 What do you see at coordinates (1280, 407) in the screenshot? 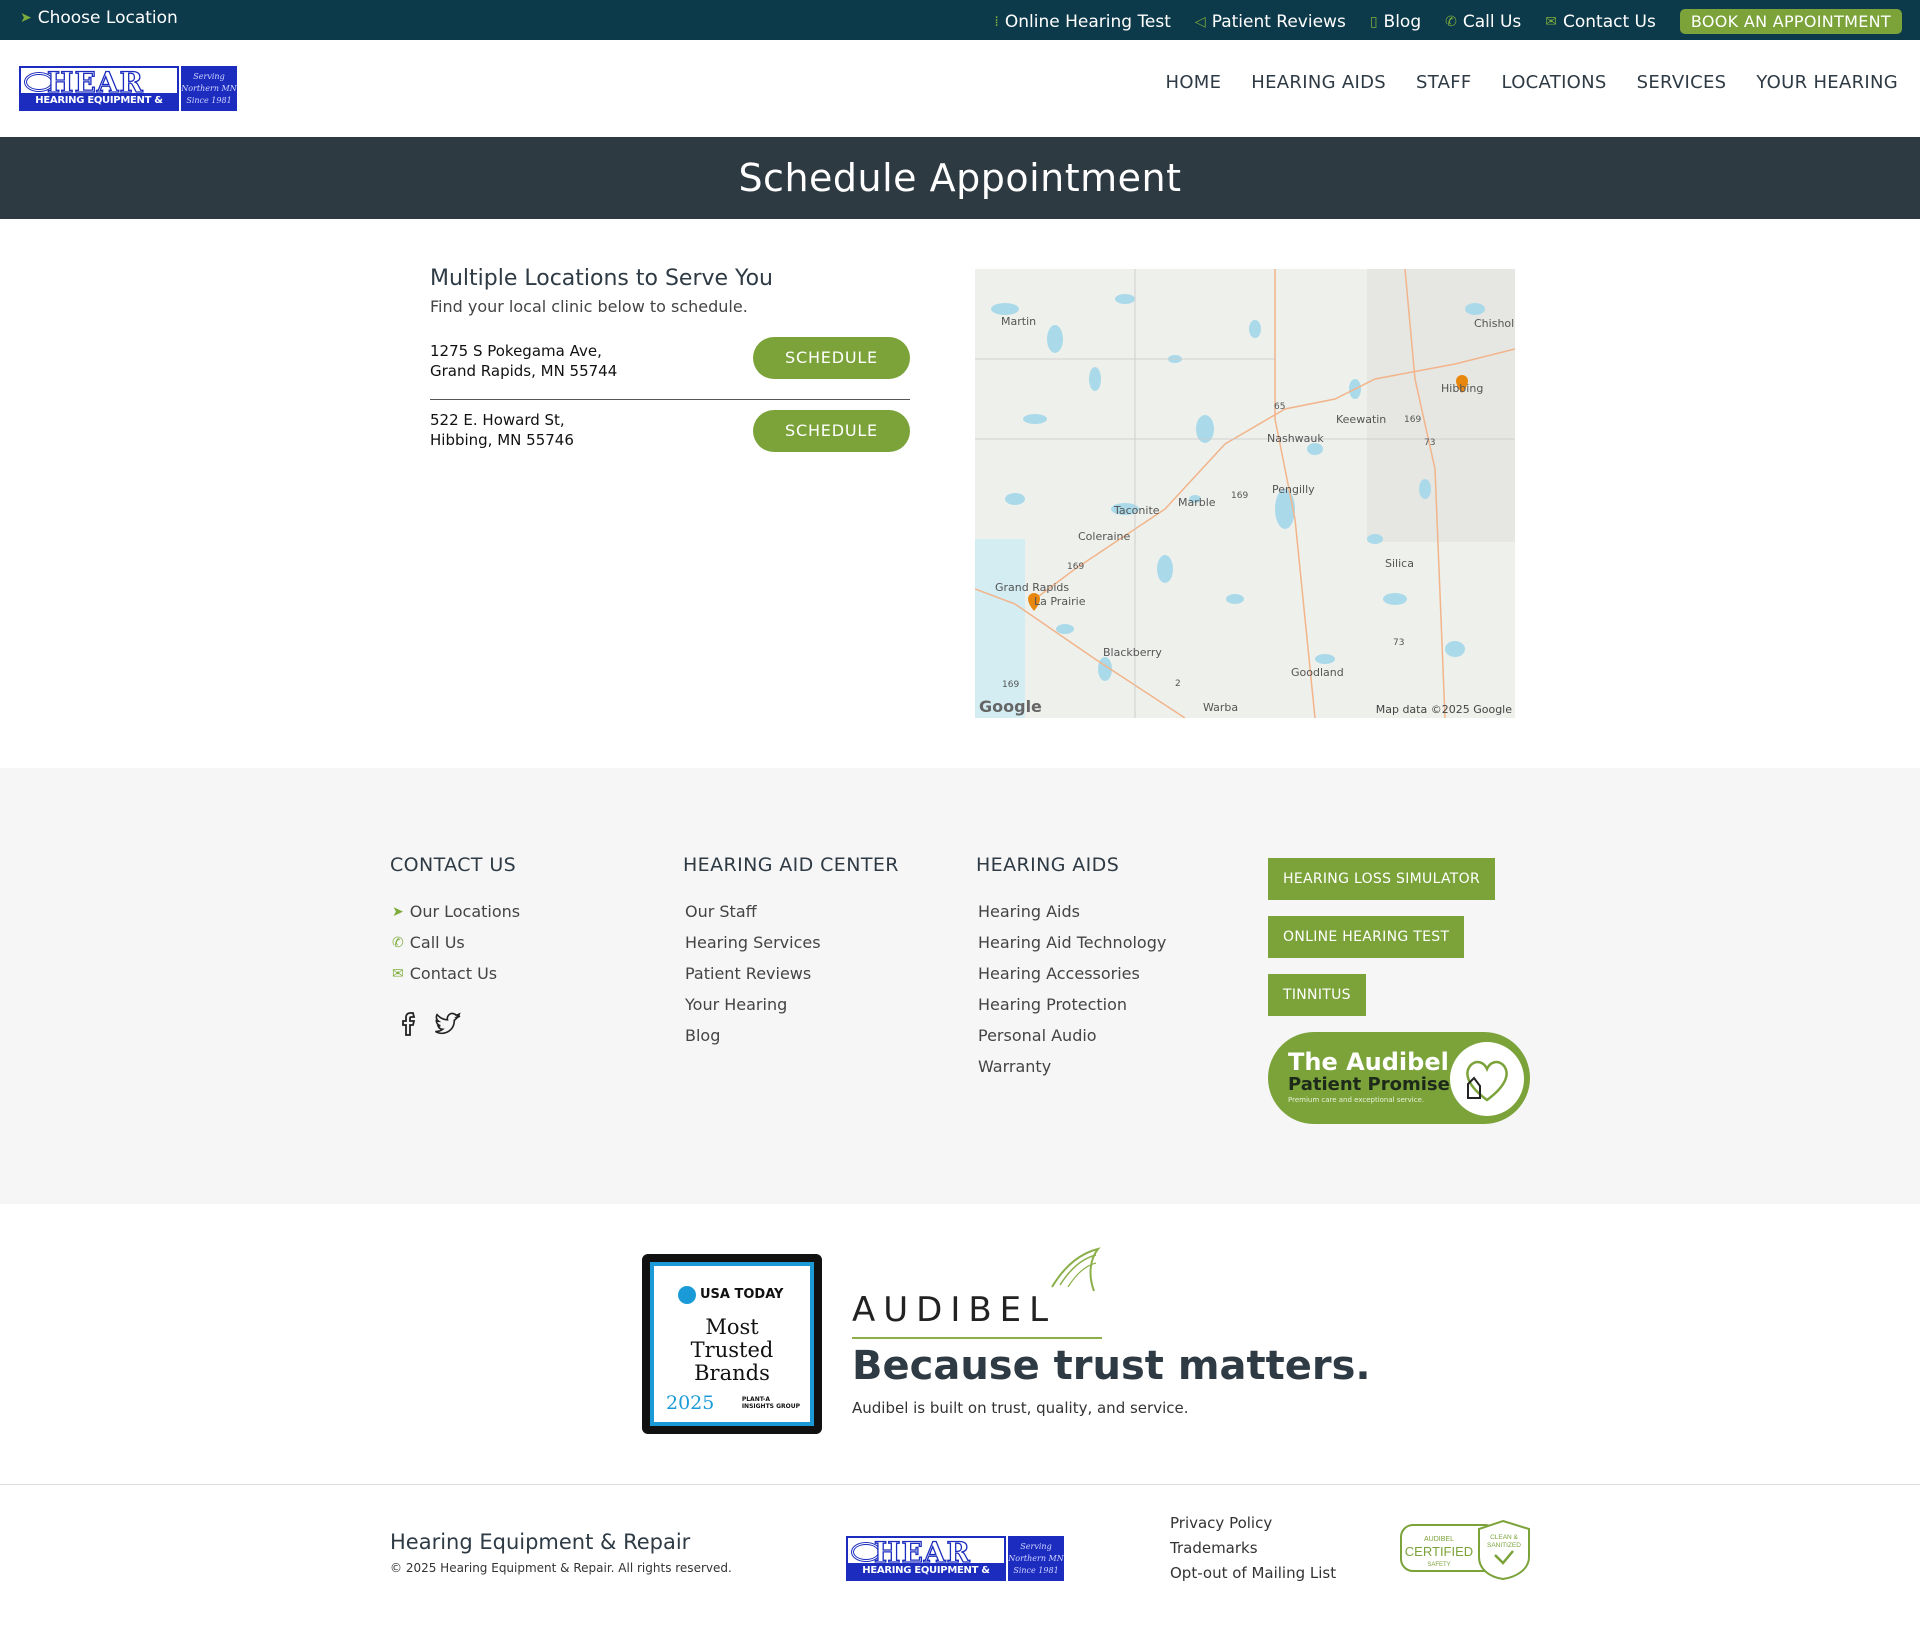
I see `map-route-shield: 65` at bounding box center [1280, 407].